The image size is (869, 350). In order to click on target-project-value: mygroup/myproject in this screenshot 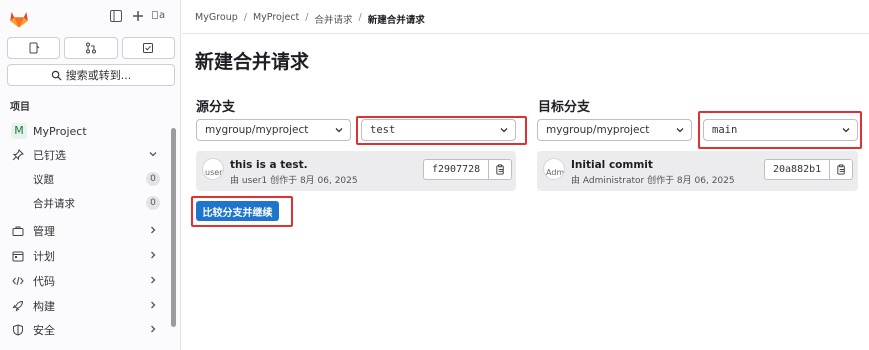, I will do `click(598, 130)`.